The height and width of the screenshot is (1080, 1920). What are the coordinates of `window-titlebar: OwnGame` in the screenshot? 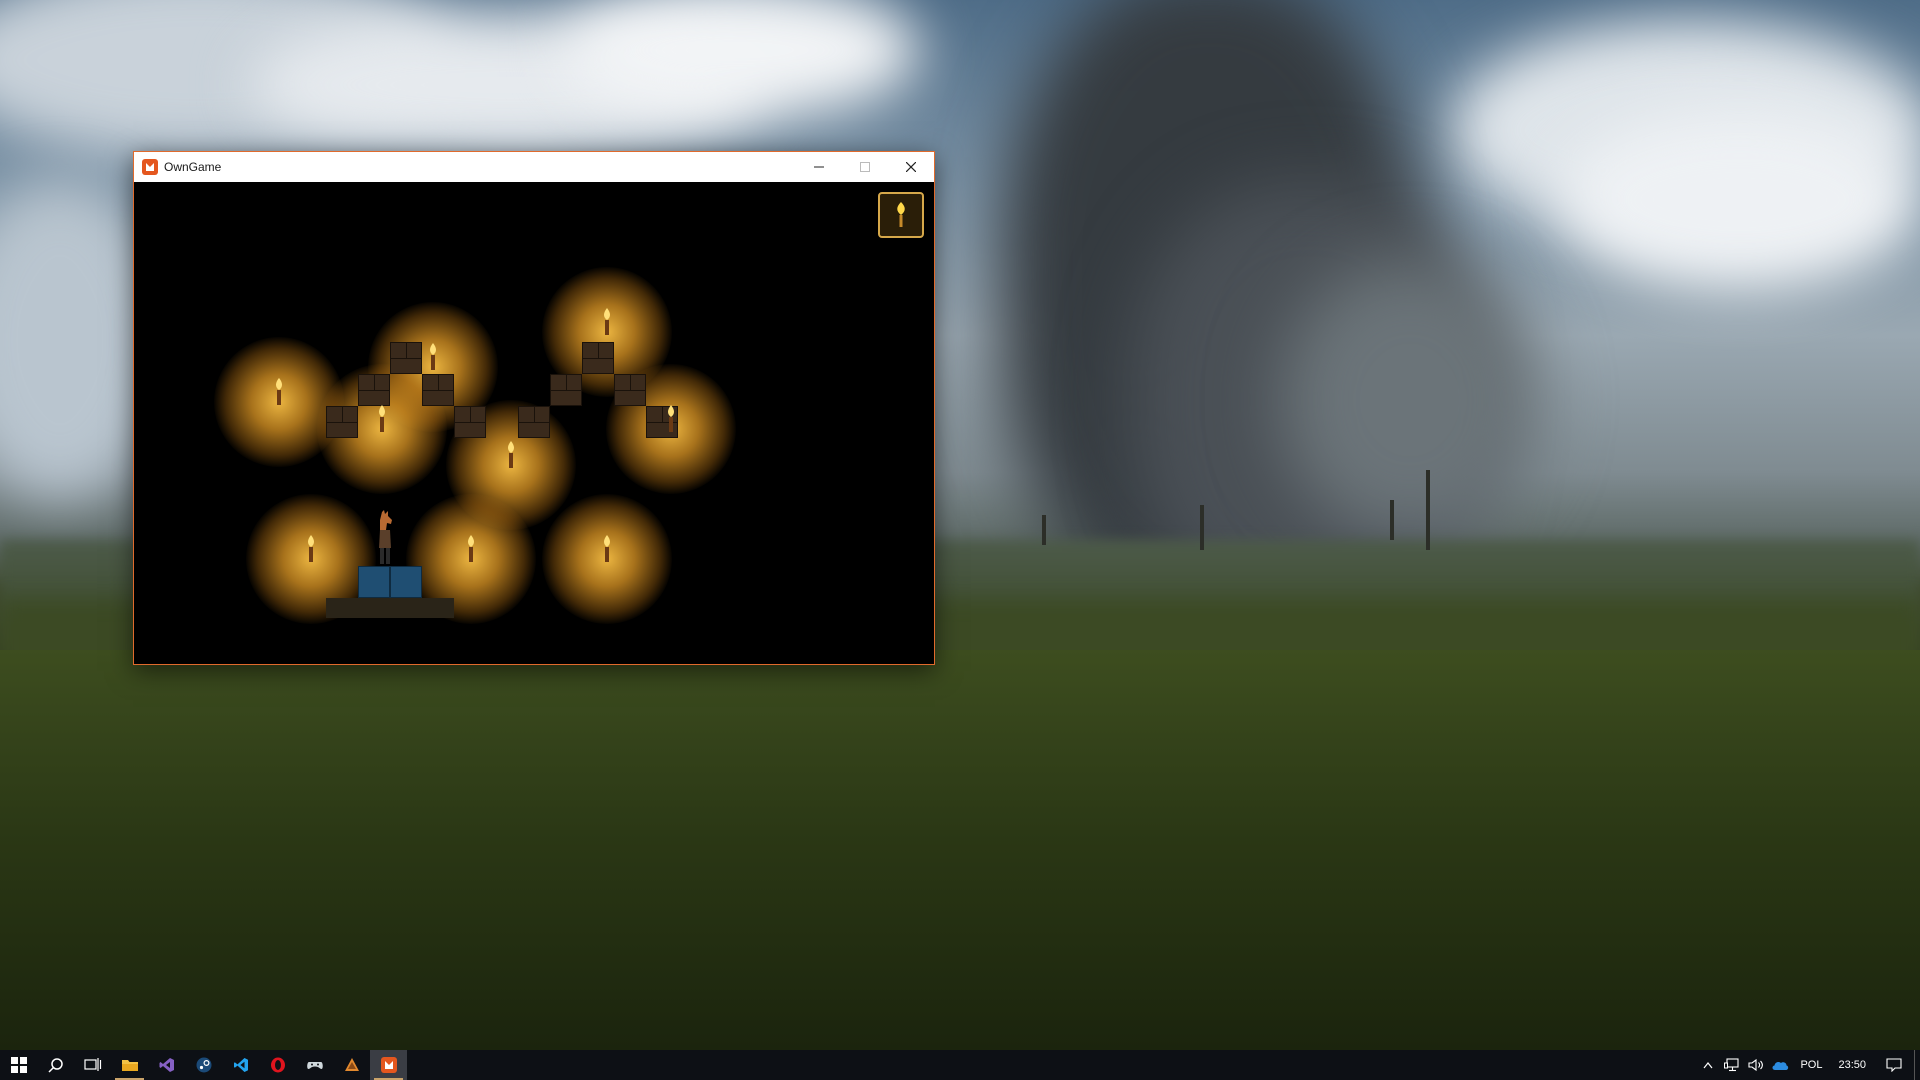 It's located at (534, 167).